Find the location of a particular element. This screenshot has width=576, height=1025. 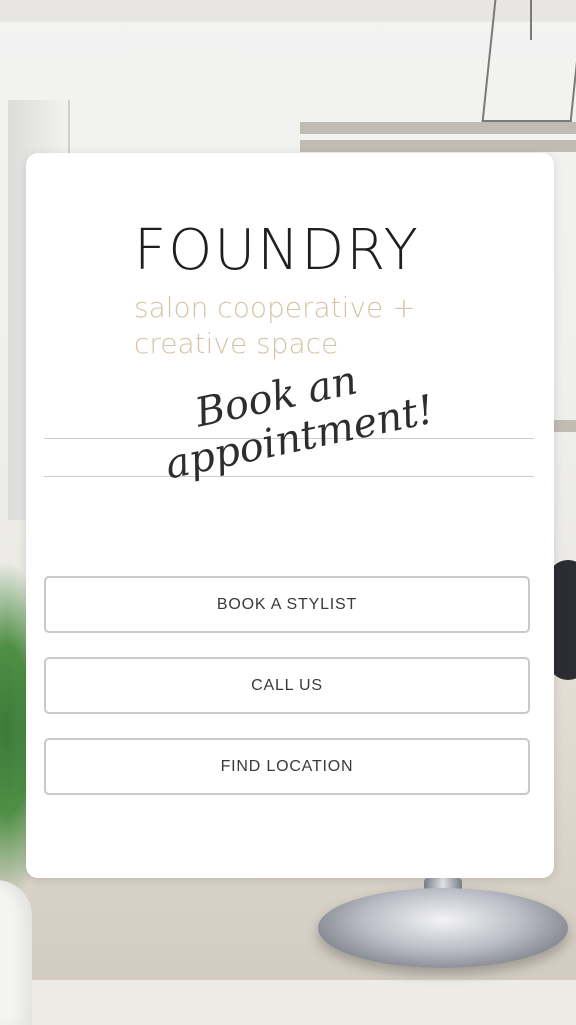

call-us-button: CALL US is located at coordinates (287, 685).